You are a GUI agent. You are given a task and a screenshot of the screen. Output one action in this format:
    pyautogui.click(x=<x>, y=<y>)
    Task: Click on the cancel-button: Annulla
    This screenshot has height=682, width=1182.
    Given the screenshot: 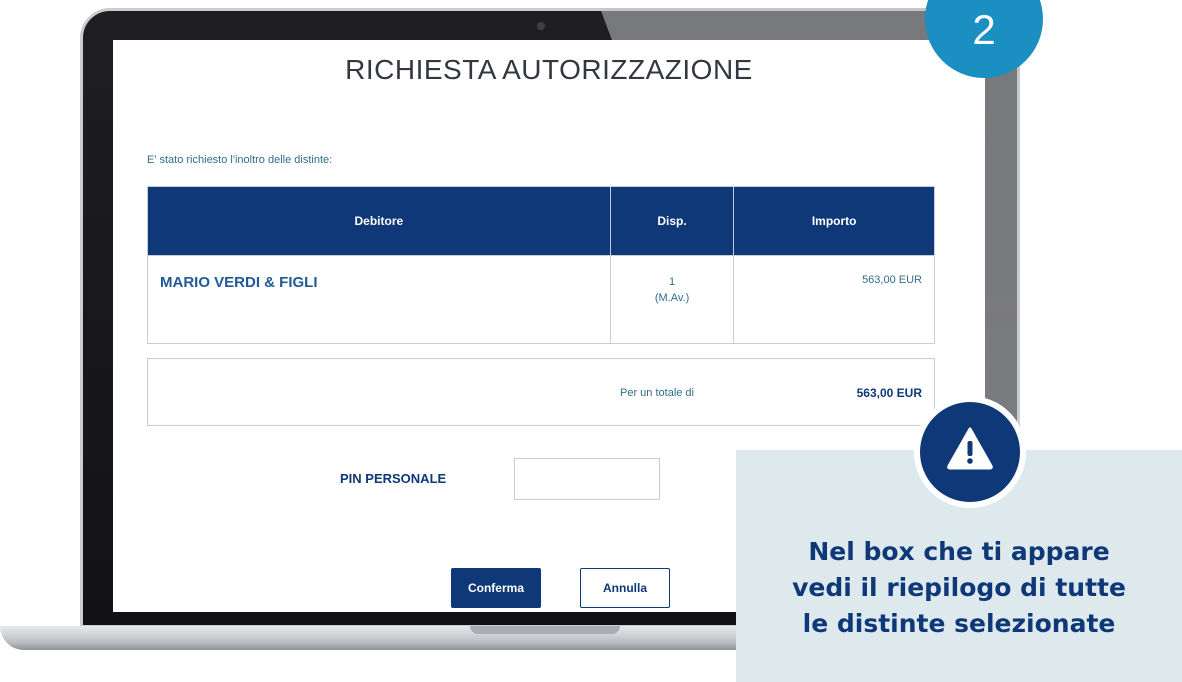 What is the action you would take?
    pyautogui.click(x=625, y=588)
    